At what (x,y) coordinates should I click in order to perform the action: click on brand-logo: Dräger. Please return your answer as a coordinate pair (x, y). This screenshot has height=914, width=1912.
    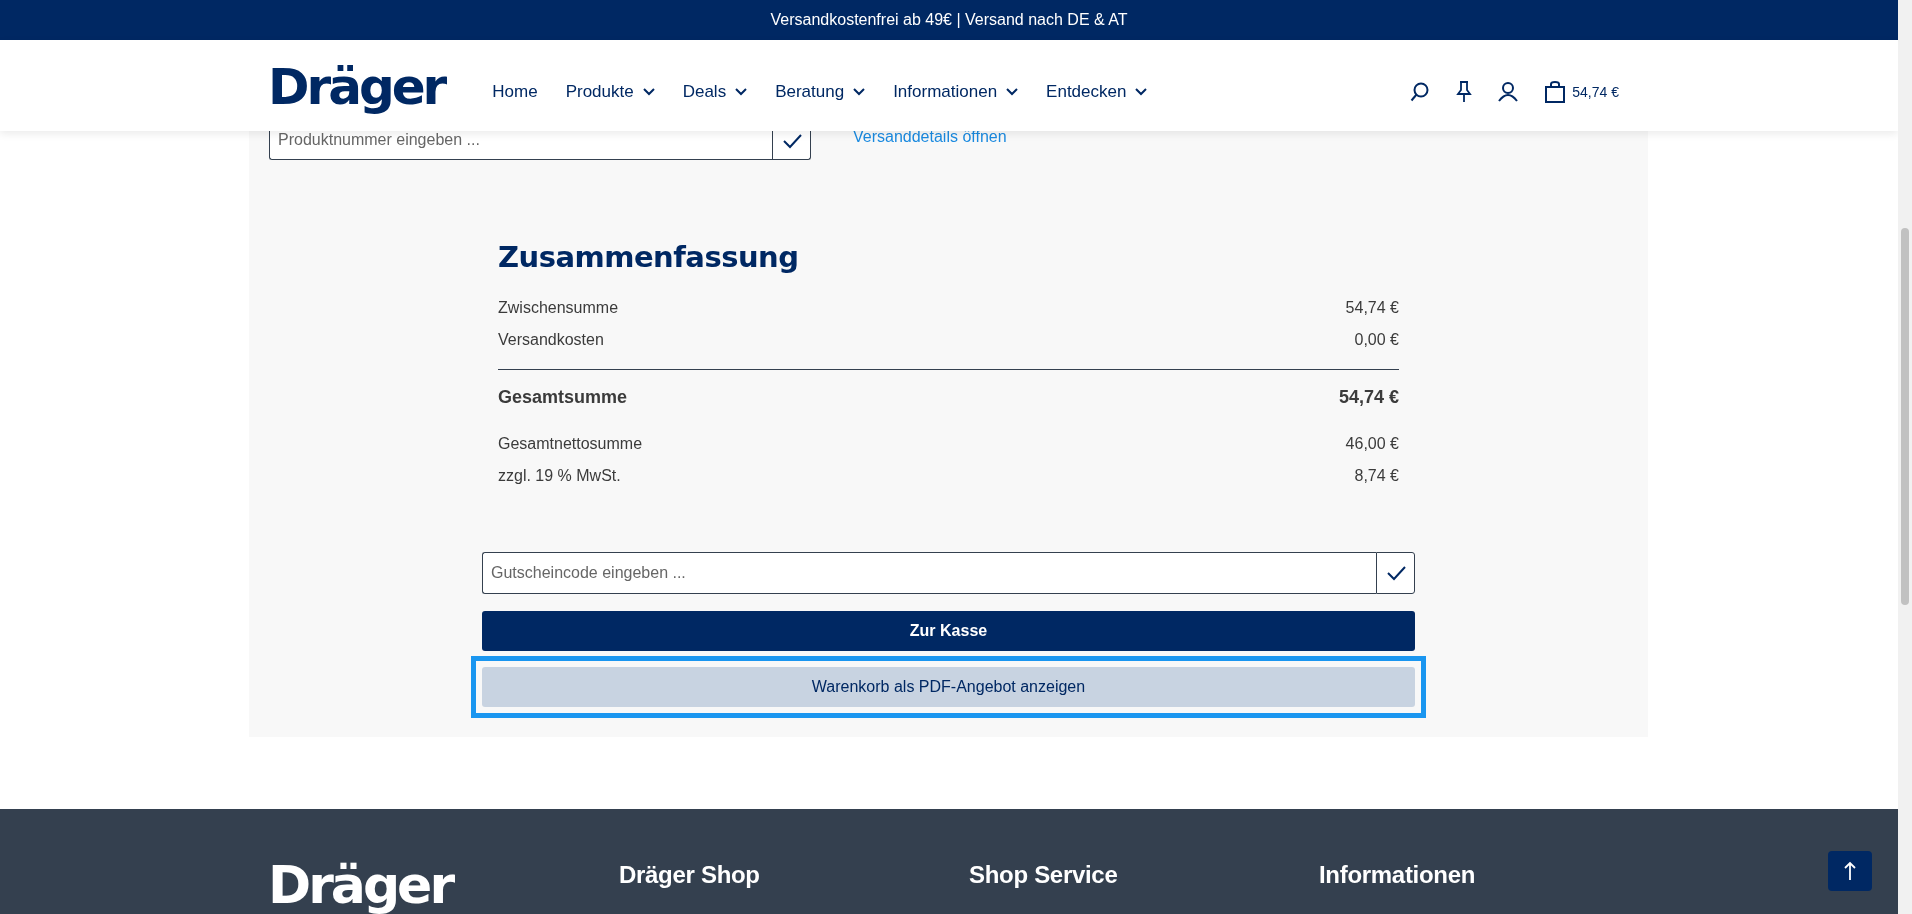
    Looking at the image, I should click on (356, 87).